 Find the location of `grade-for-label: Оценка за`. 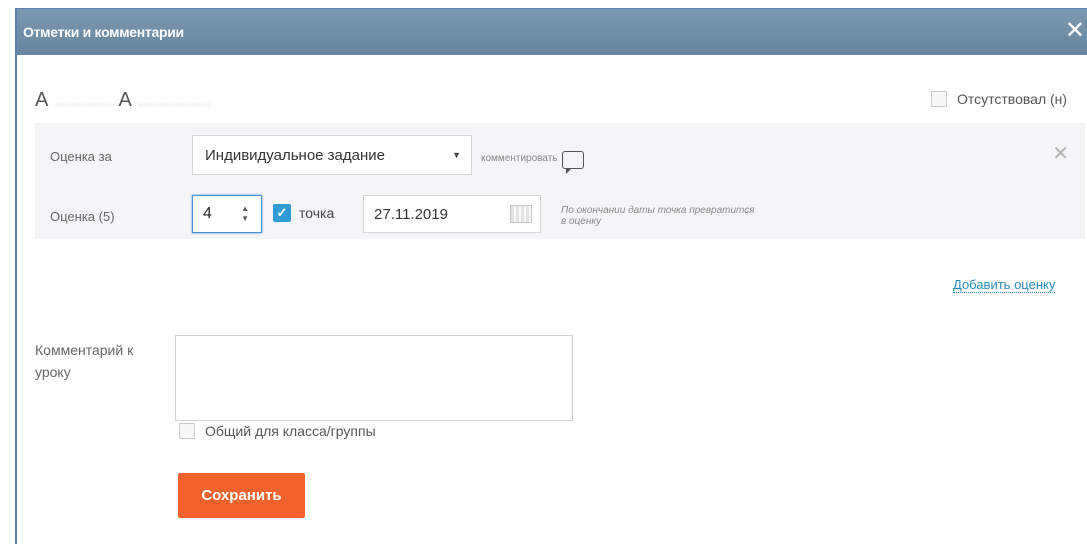

grade-for-label: Оценка за is located at coordinates (81, 156).